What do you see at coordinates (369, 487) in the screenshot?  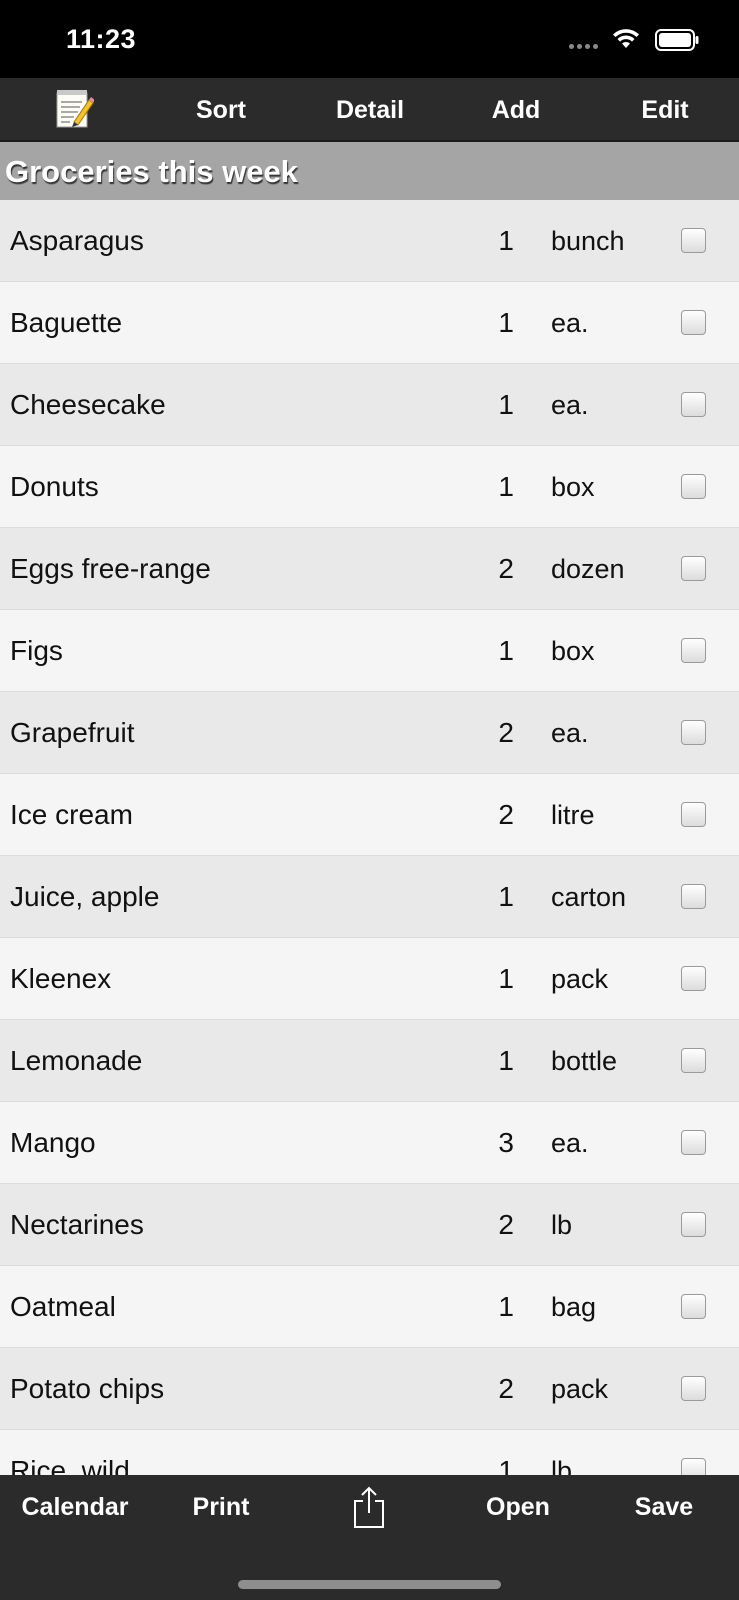 I see `list-item: Donuts 1 box` at bounding box center [369, 487].